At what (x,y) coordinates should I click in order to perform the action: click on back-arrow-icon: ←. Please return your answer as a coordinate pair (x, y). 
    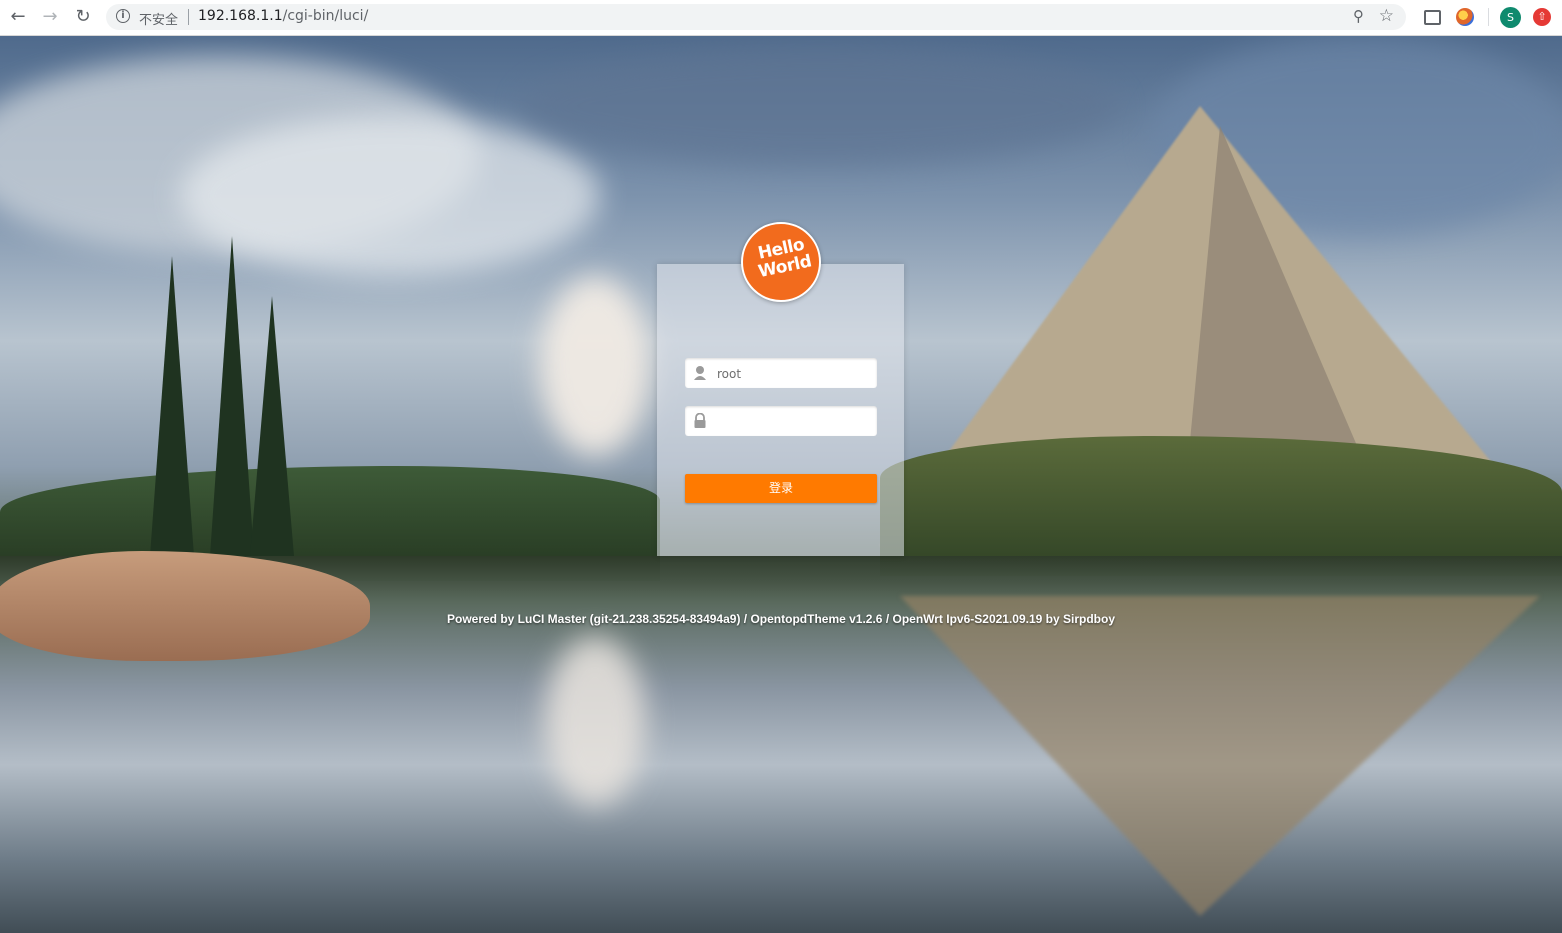
    Looking at the image, I should click on (18, 17).